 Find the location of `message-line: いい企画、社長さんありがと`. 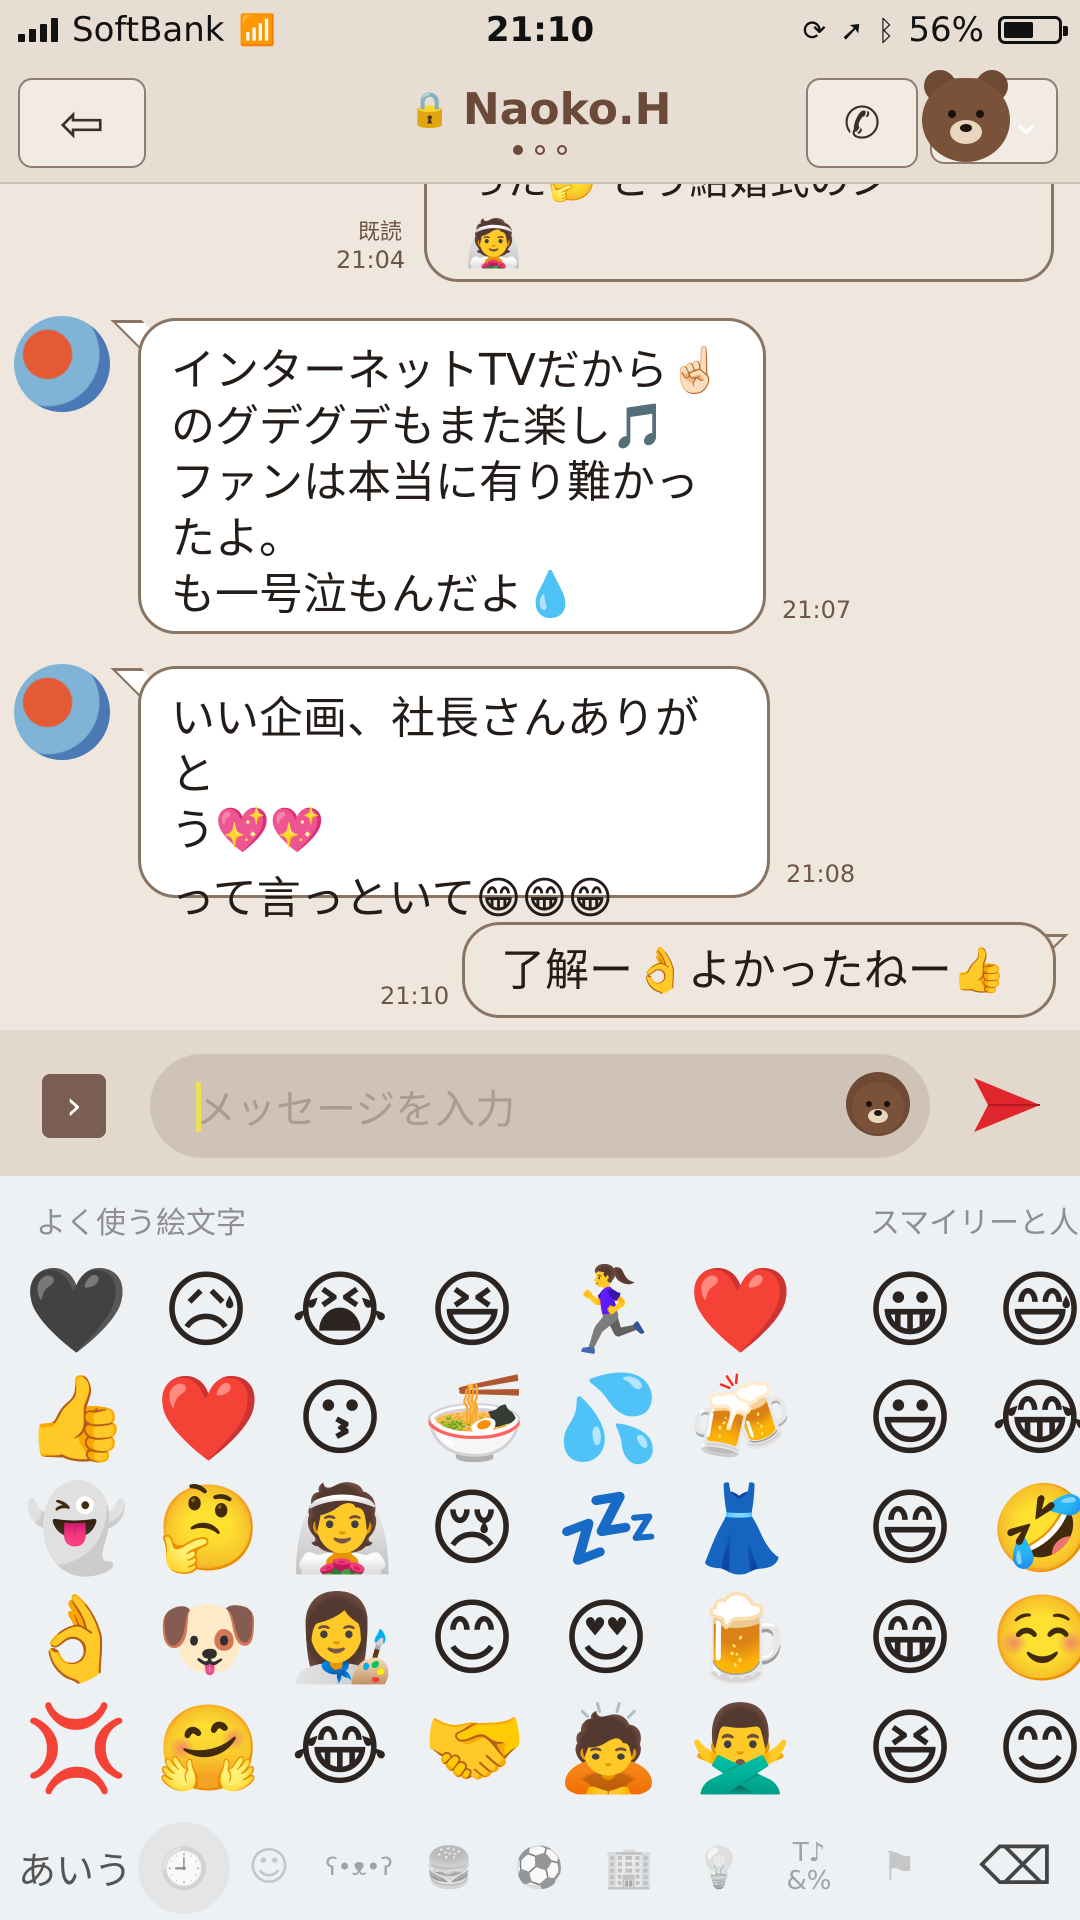

message-line: いい企画、社長さんありがと is located at coordinates (435, 746).